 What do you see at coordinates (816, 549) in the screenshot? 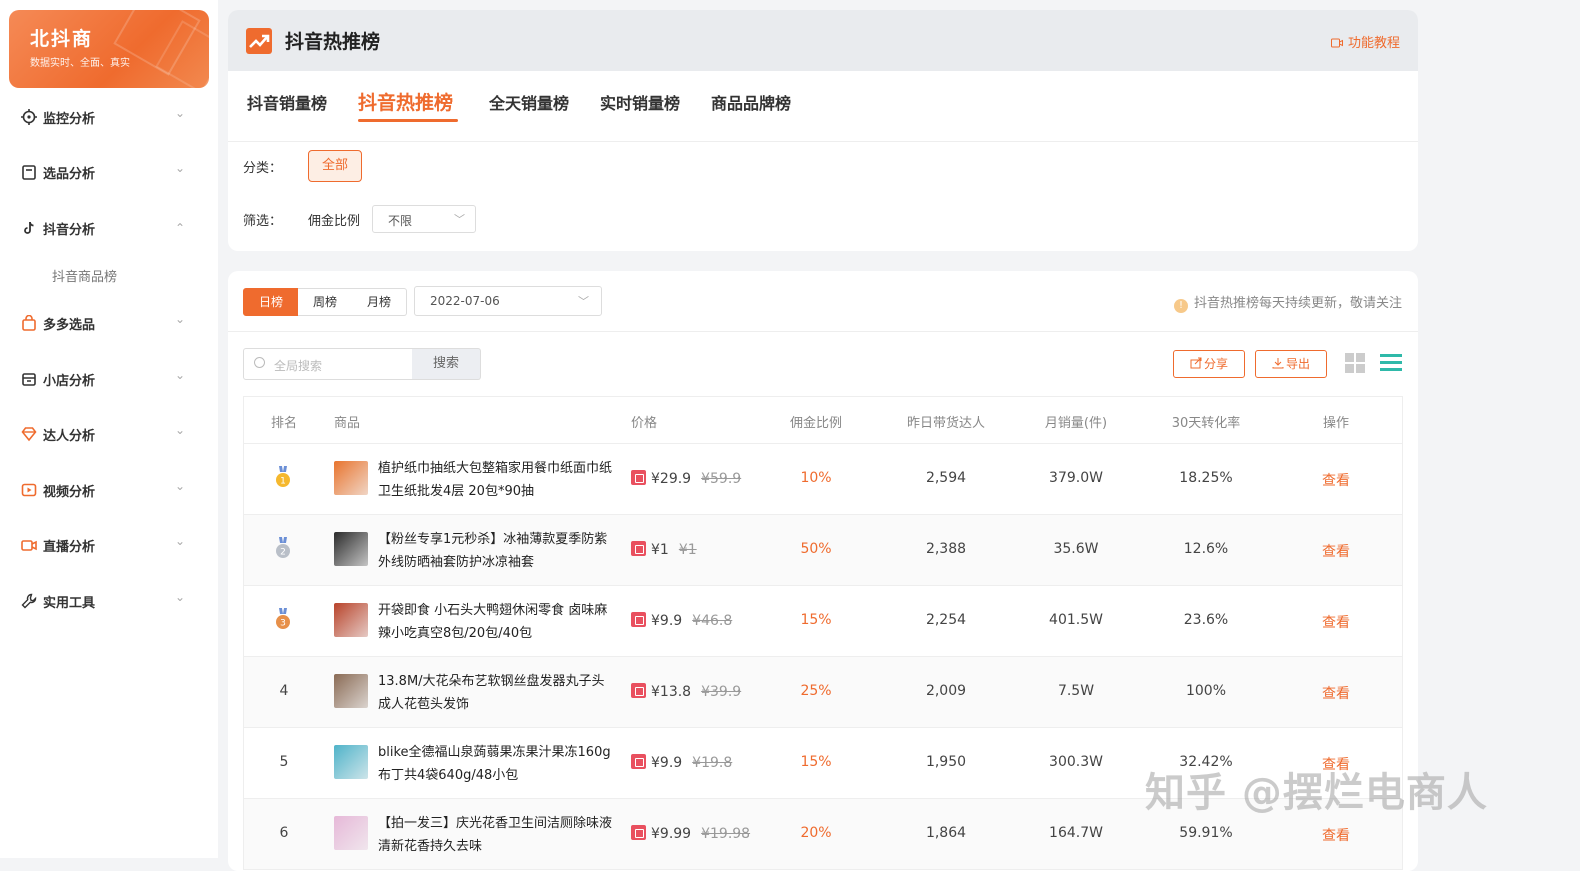
I see `commission-rate: 50%` at bounding box center [816, 549].